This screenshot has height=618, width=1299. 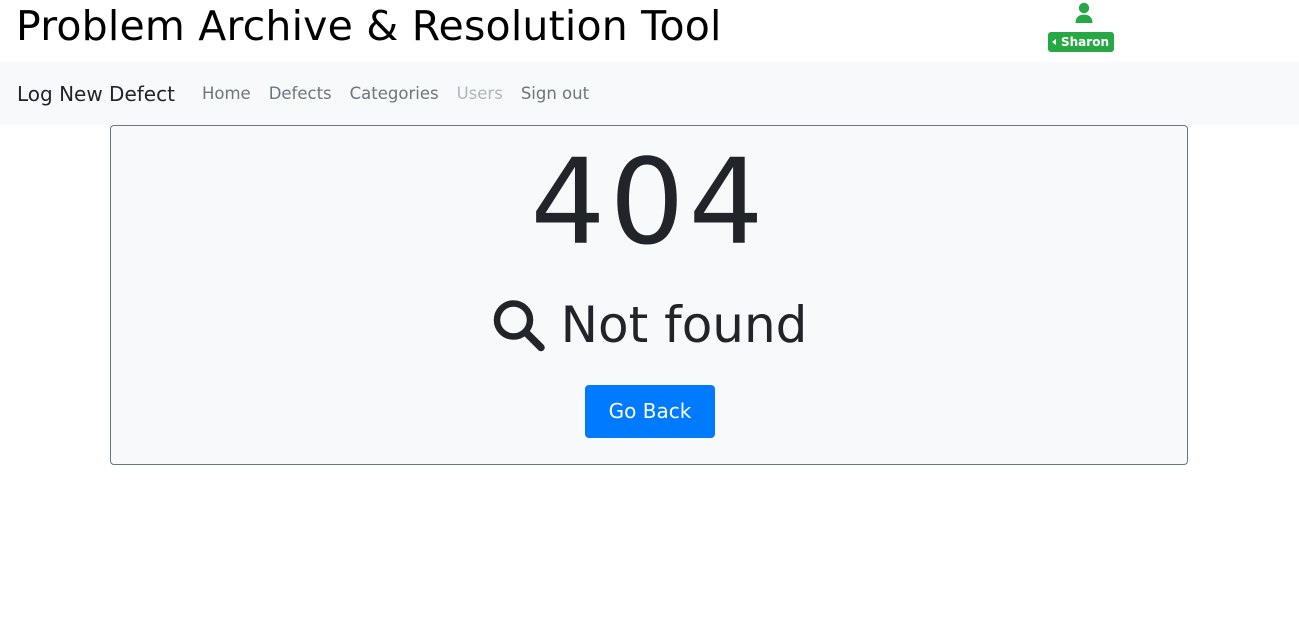 I want to click on app-title: Problem Archive & Resolution Tool, so click(x=369, y=26).